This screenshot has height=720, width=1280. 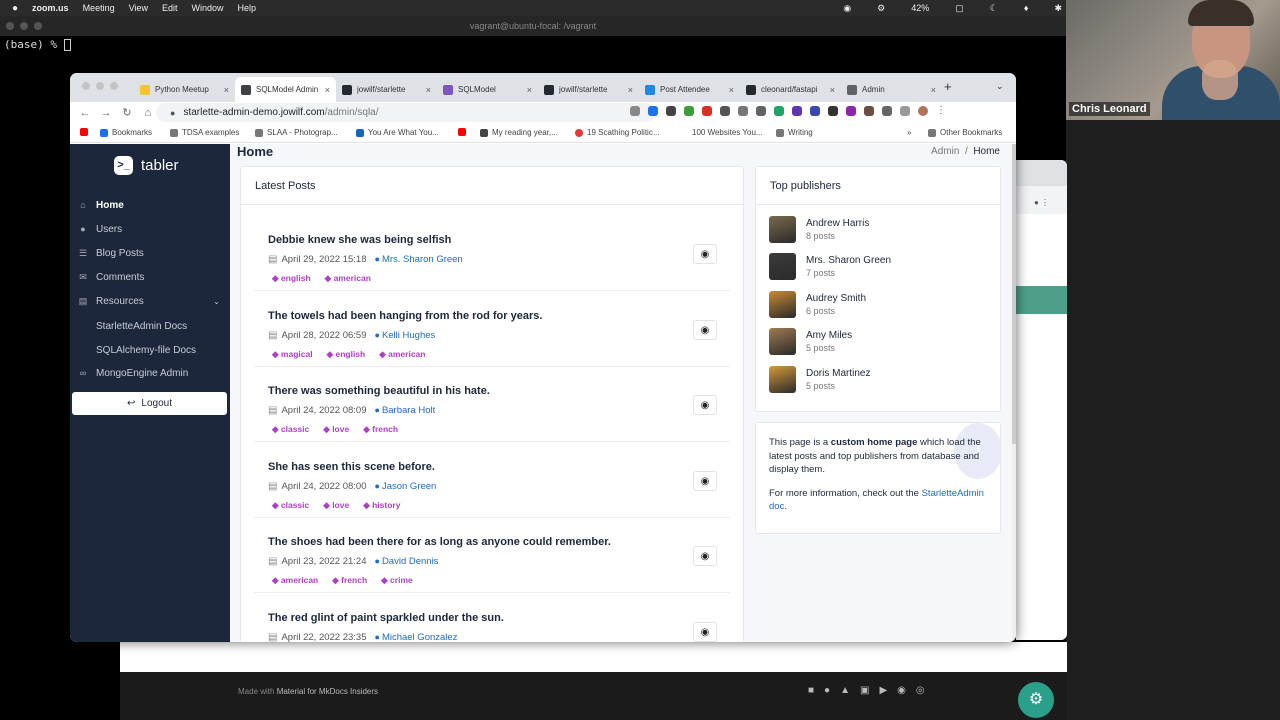 I want to click on bookmarks-more: », so click(x=909, y=132).